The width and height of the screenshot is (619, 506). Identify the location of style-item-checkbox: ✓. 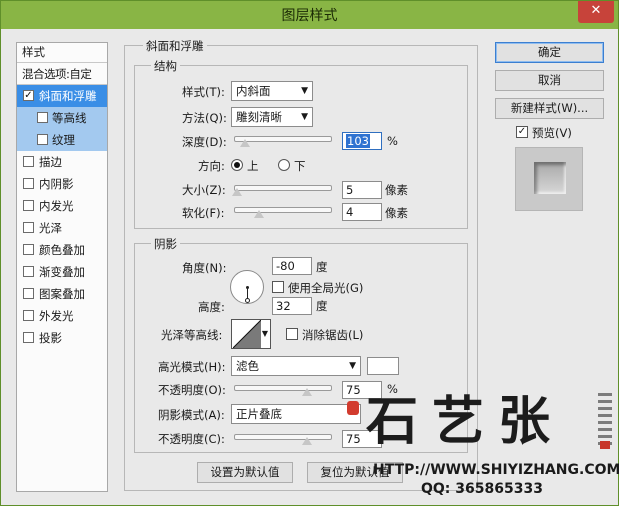
(28, 95).